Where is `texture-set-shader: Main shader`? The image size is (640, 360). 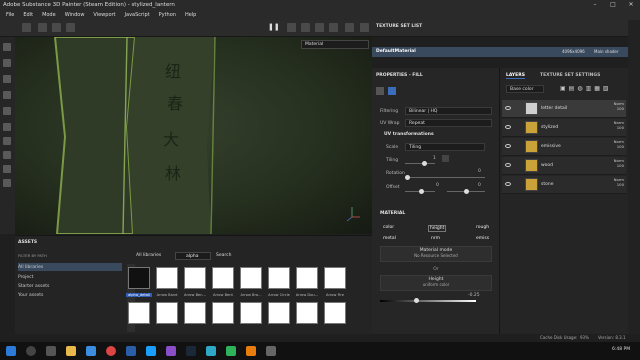
texture-set-shader: Main shader is located at coordinates (606, 51).